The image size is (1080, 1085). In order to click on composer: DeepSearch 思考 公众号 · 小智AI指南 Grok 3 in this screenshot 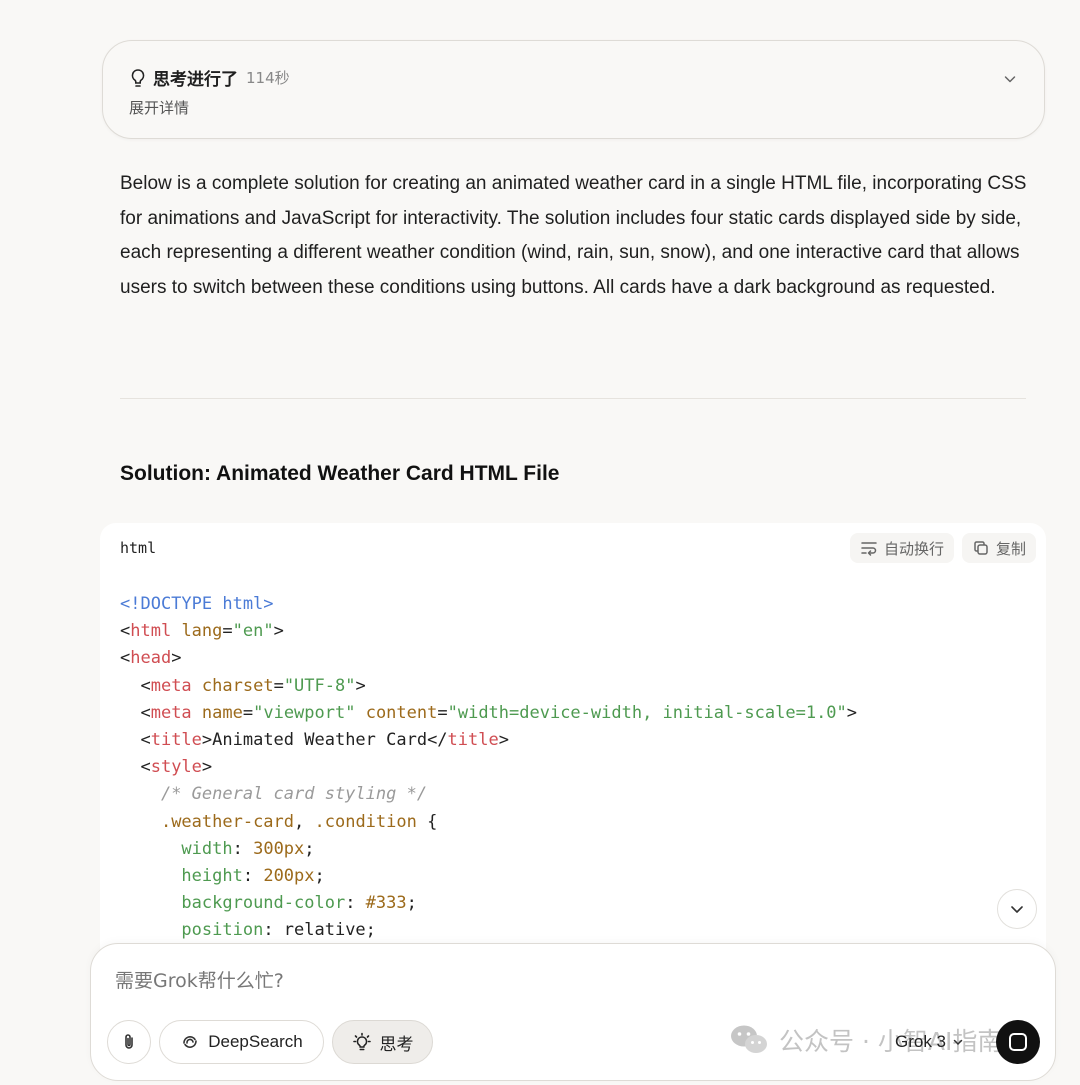, I will do `click(573, 1012)`.